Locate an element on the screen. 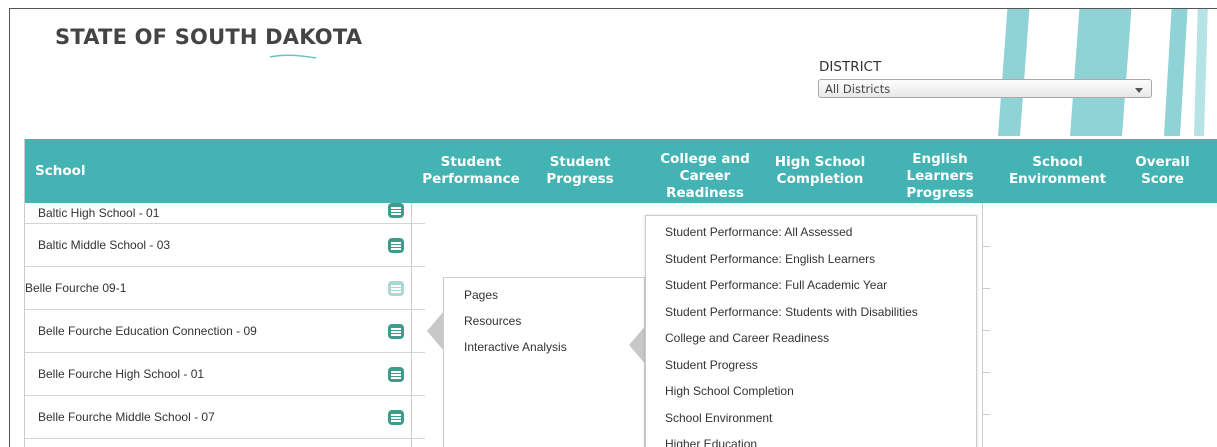  header-school-environment: School Environment is located at coordinates (1057, 171).